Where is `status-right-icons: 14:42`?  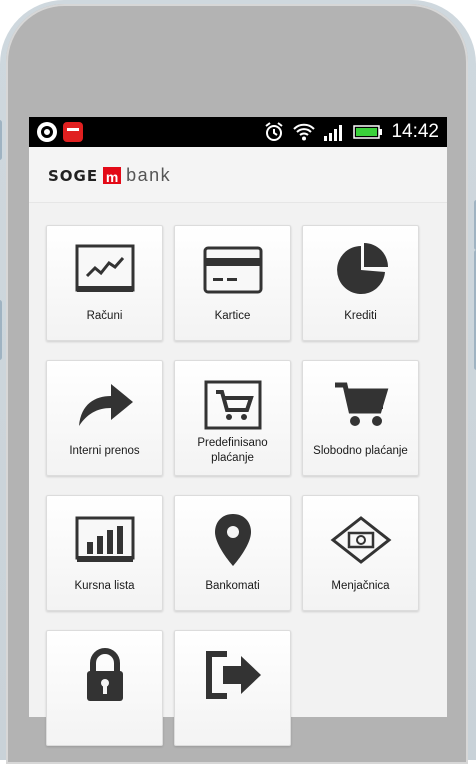
status-right-icons: 14:42 is located at coordinates (351, 132).